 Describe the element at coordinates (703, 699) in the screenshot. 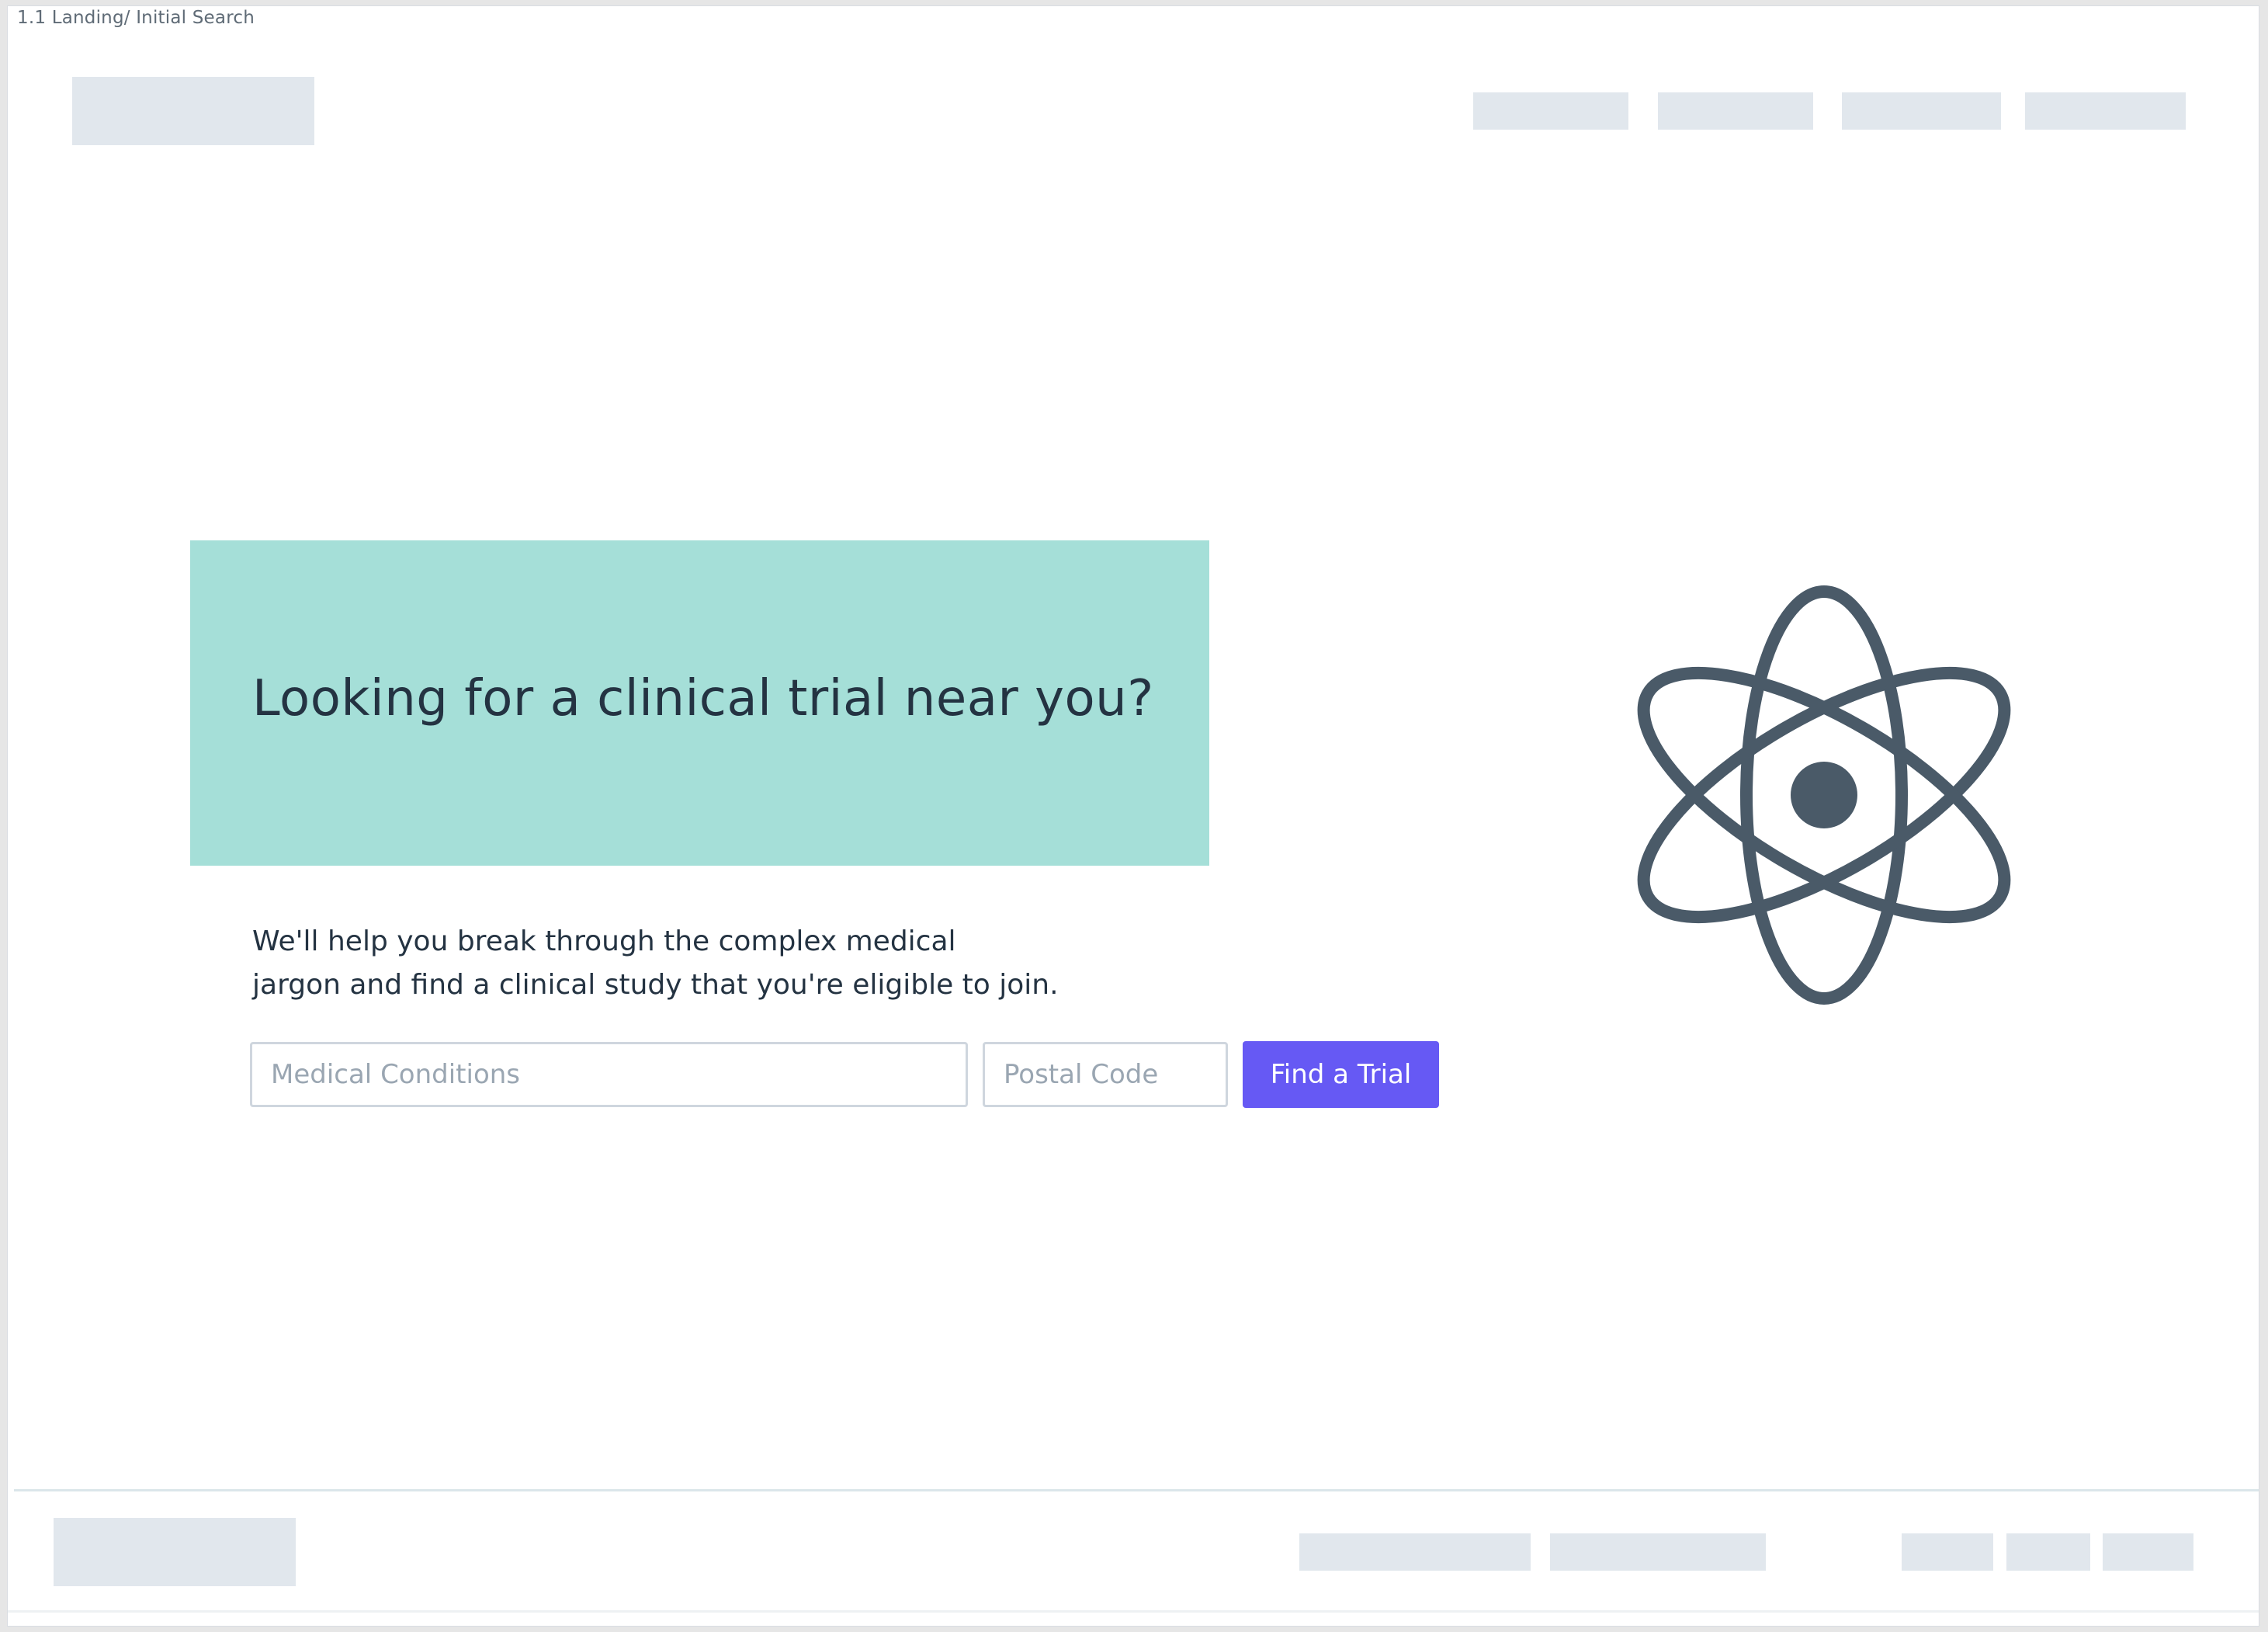

I see `hero-title: Looking for a clinical trial near you?` at that location.